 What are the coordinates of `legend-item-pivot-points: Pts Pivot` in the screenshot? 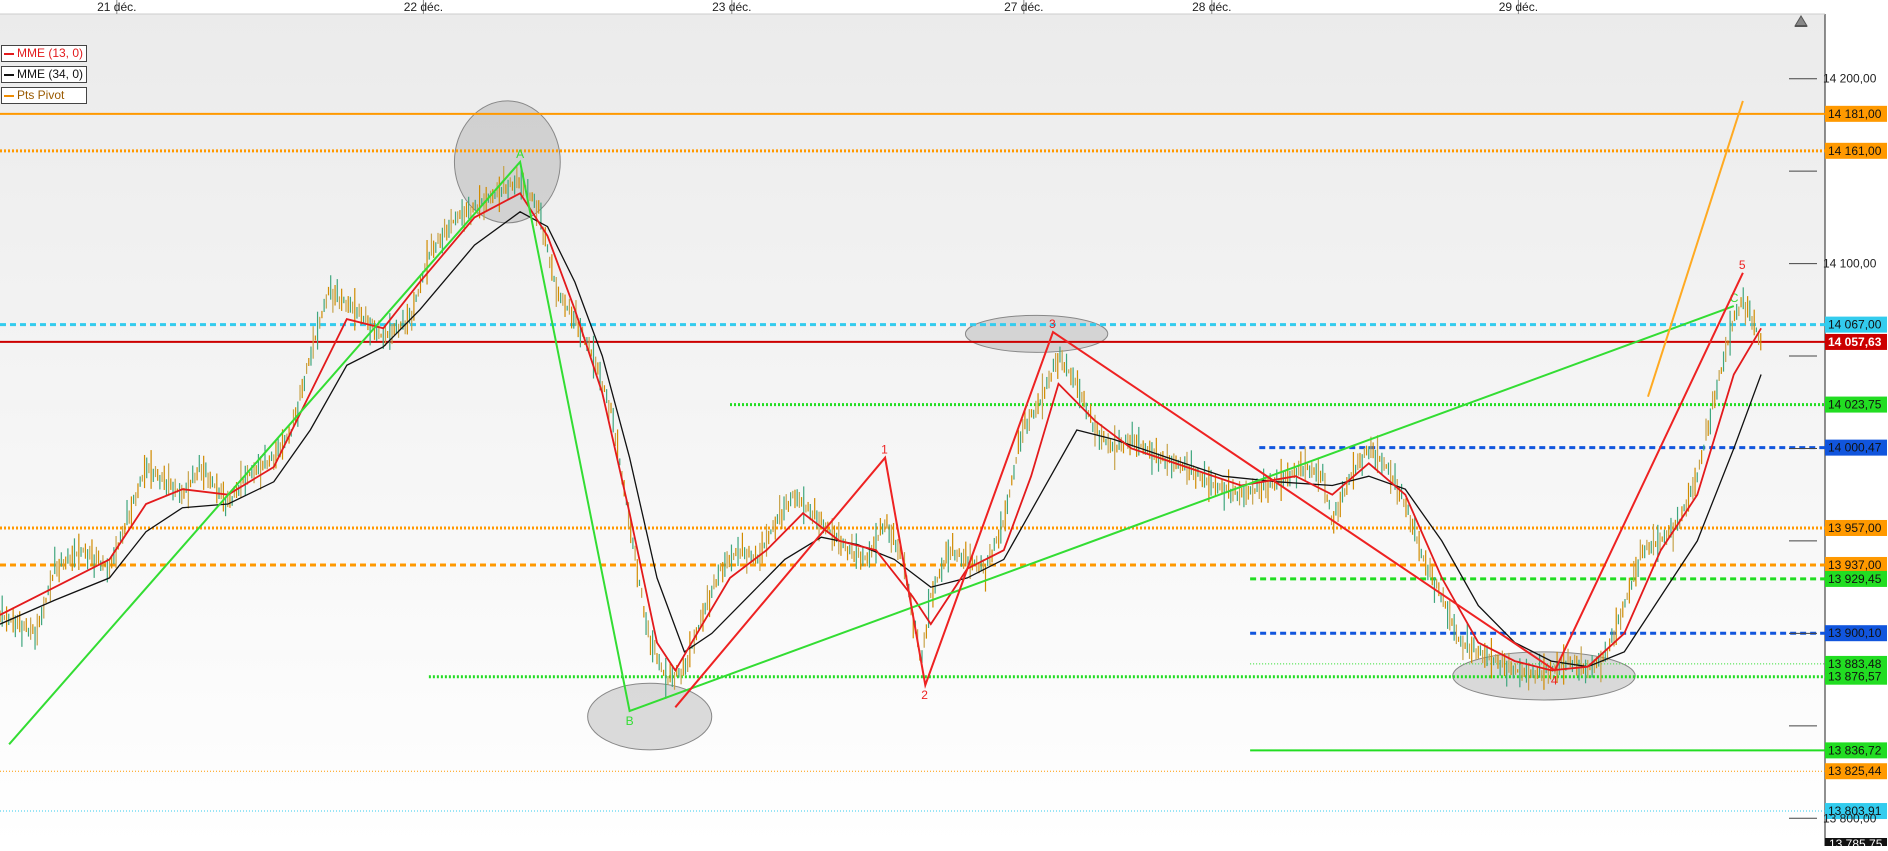 It's located at (44, 95).